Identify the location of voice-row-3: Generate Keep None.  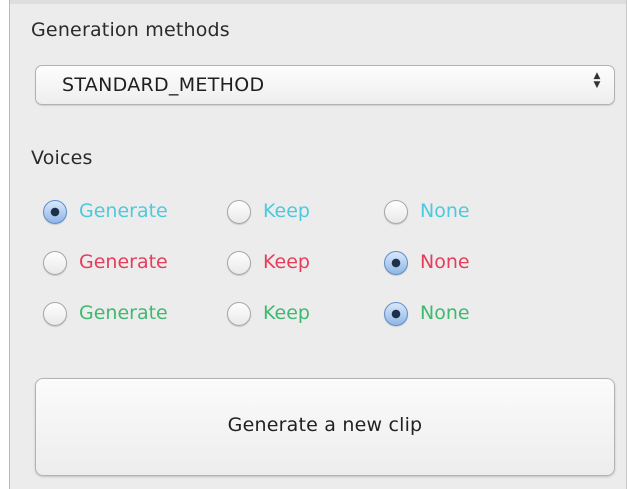
(323, 315).